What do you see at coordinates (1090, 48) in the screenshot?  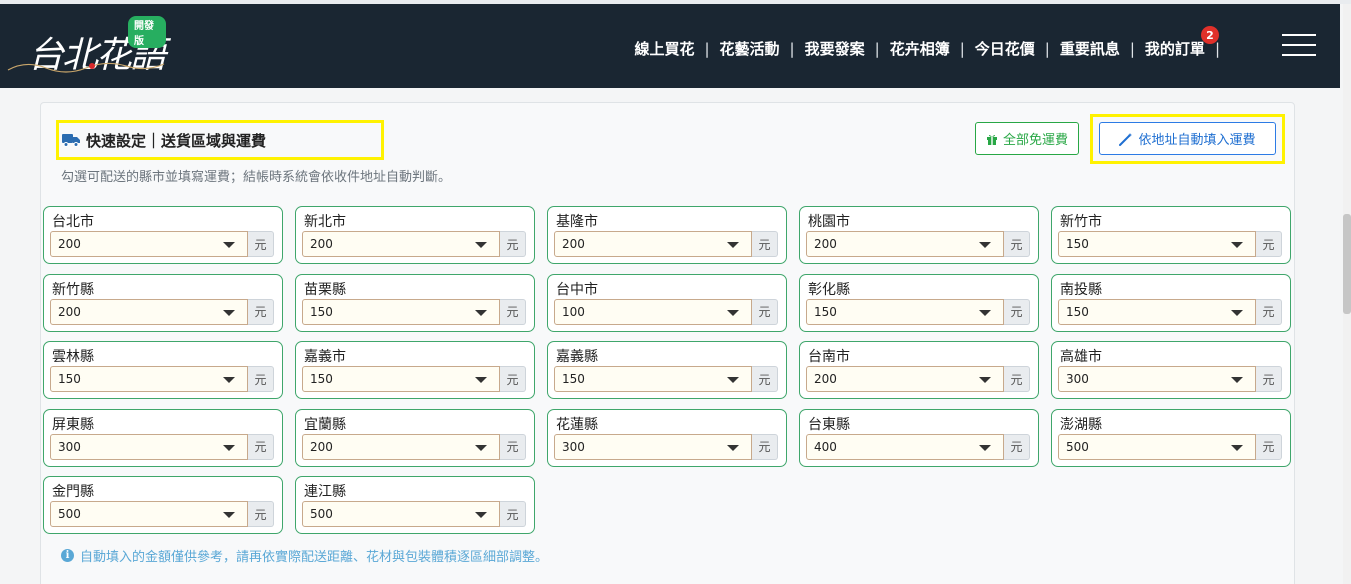 I see `nav-important-news: 重要訊息` at bounding box center [1090, 48].